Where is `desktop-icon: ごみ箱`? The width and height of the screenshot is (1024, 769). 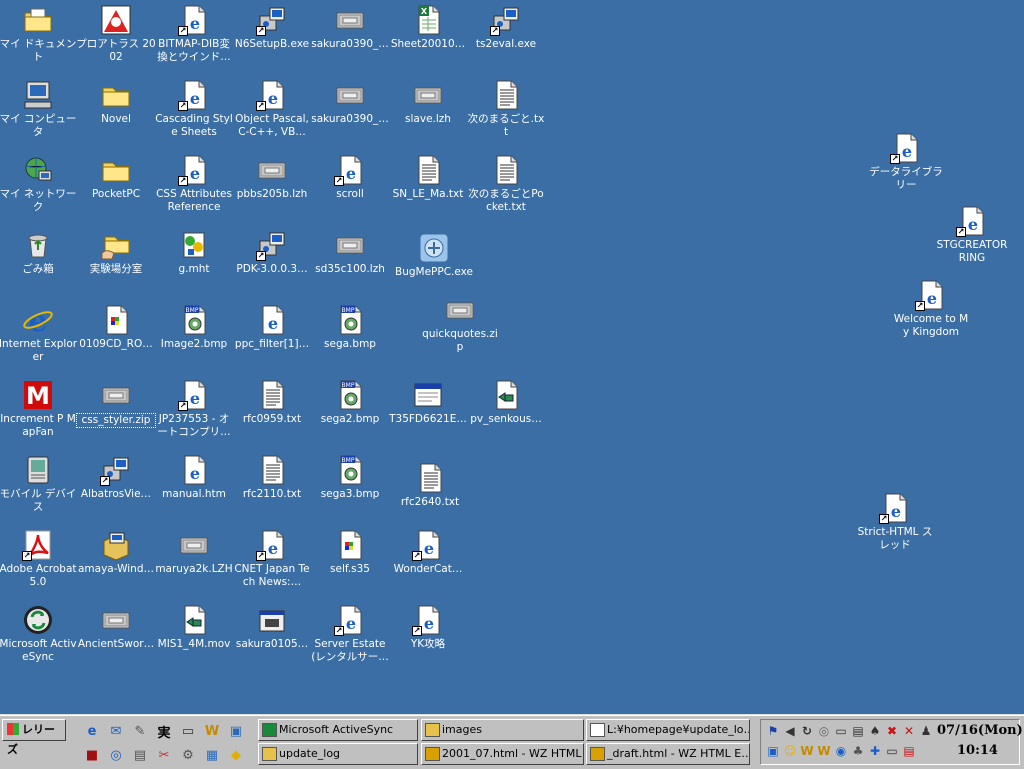 desktop-icon: ごみ箱 is located at coordinates (39, 251).